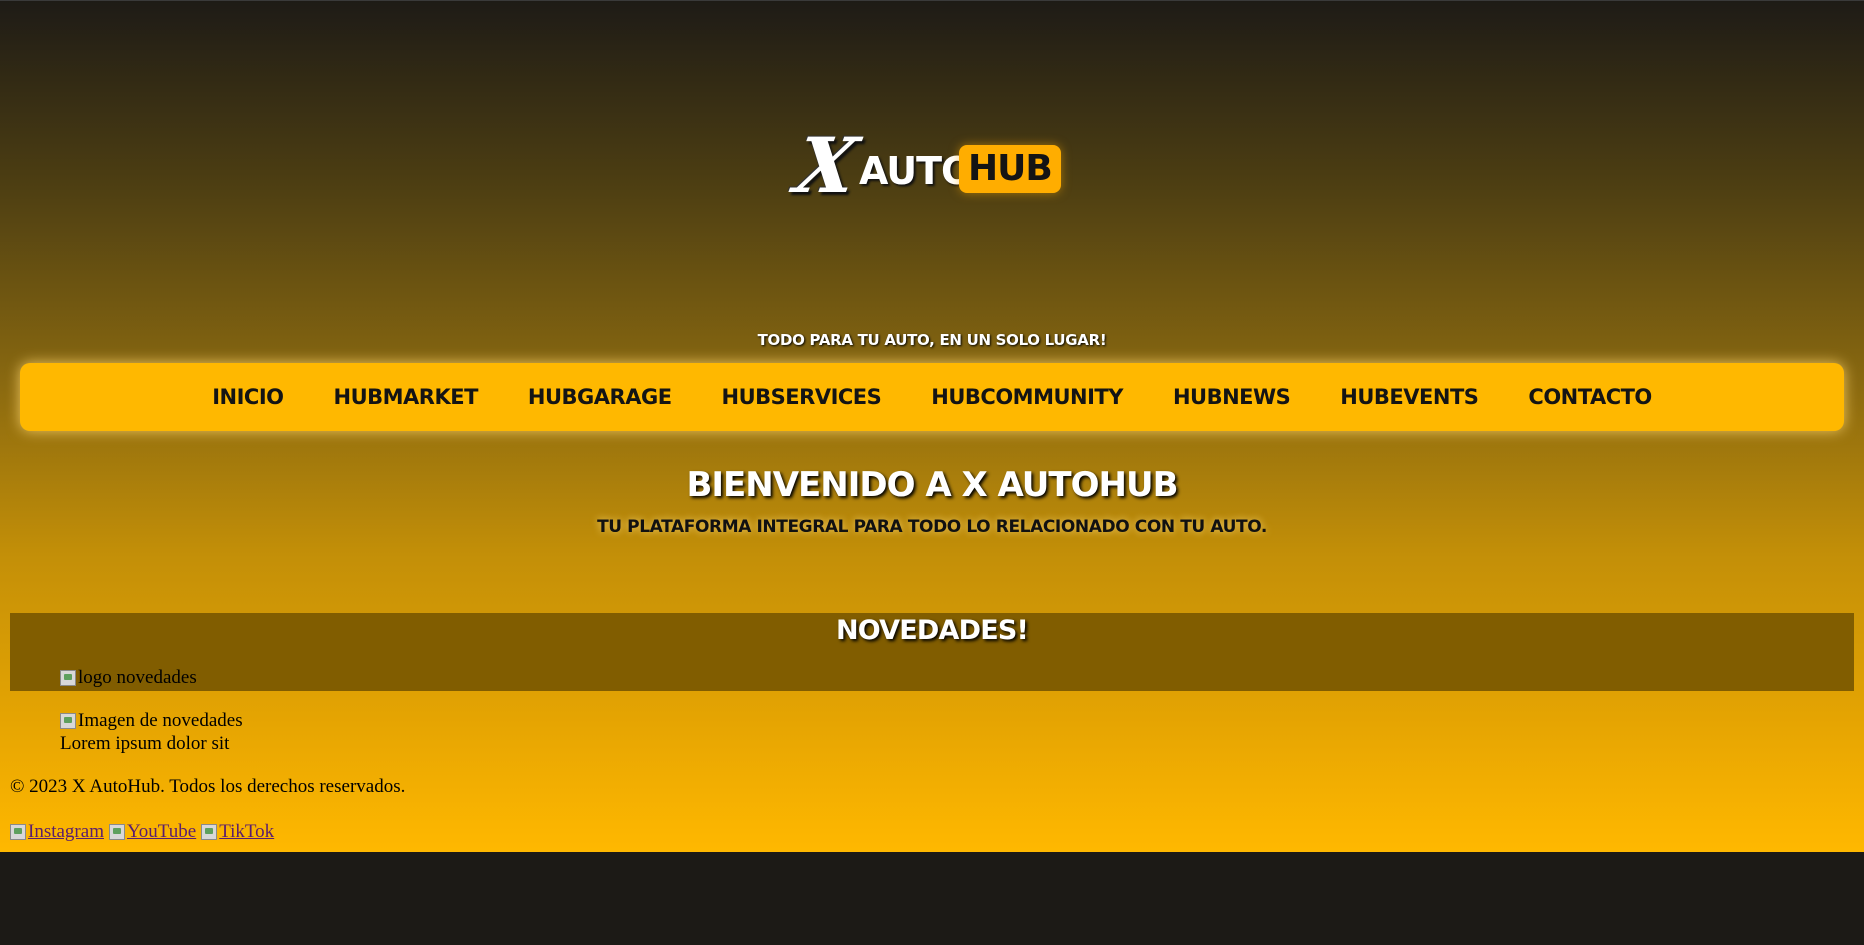 Image resolution: width=1864 pixels, height=945 pixels. I want to click on nav-link-hubservices: HUBSERVICES, so click(802, 397).